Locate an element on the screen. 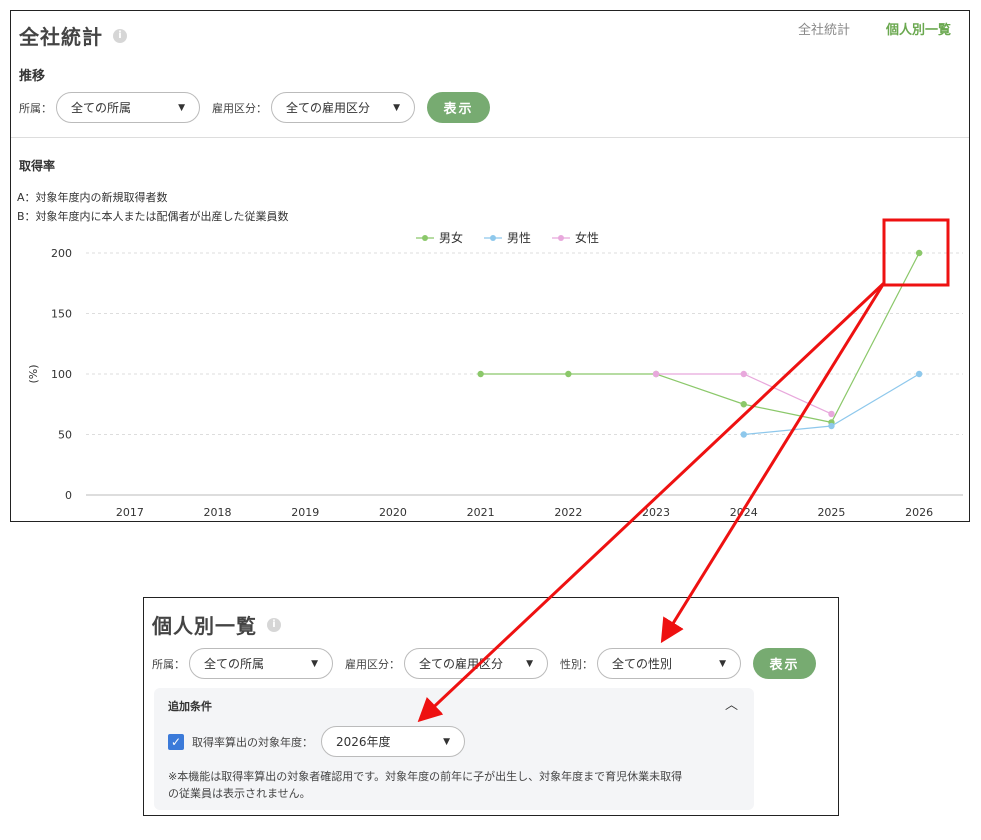 The height and width of the screenshot is (840, 981). extra-conditions-title: 追加条件 is located at coordinates (190, 706).